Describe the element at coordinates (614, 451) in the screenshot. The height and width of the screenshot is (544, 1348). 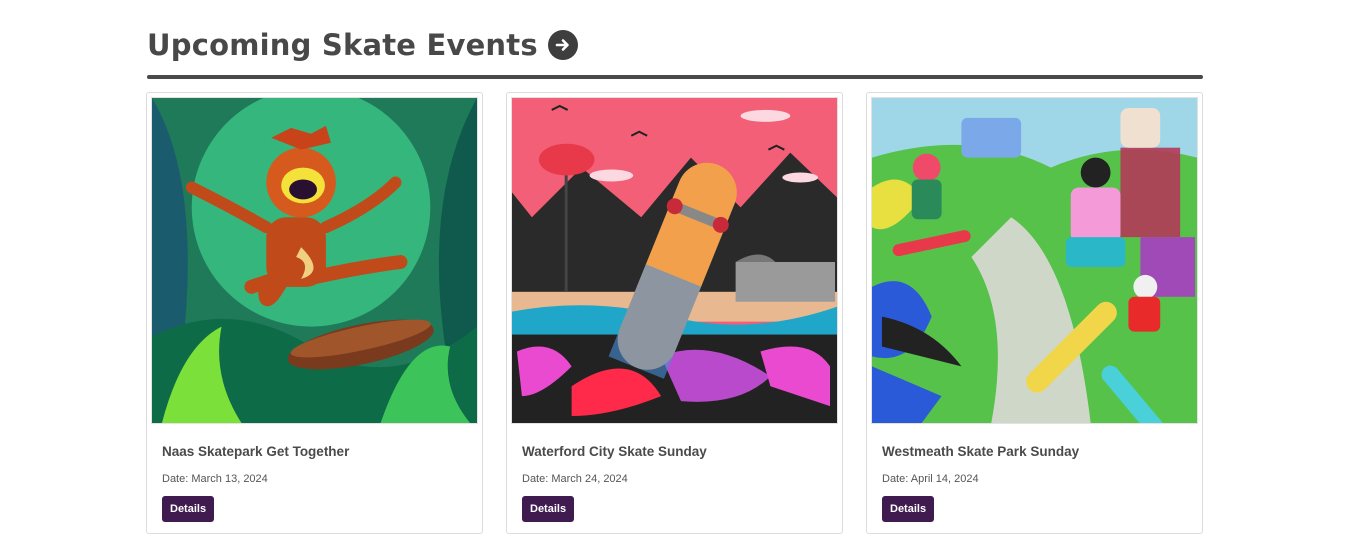
I see `event-title: Waterford City Skate Sunday` at that location.